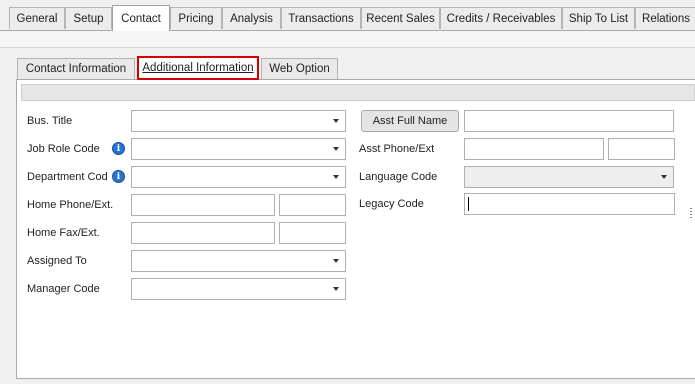 This screenshot has width=695, height=384. I want to click on manager-code-label: Manager Code, so click(63, 289).